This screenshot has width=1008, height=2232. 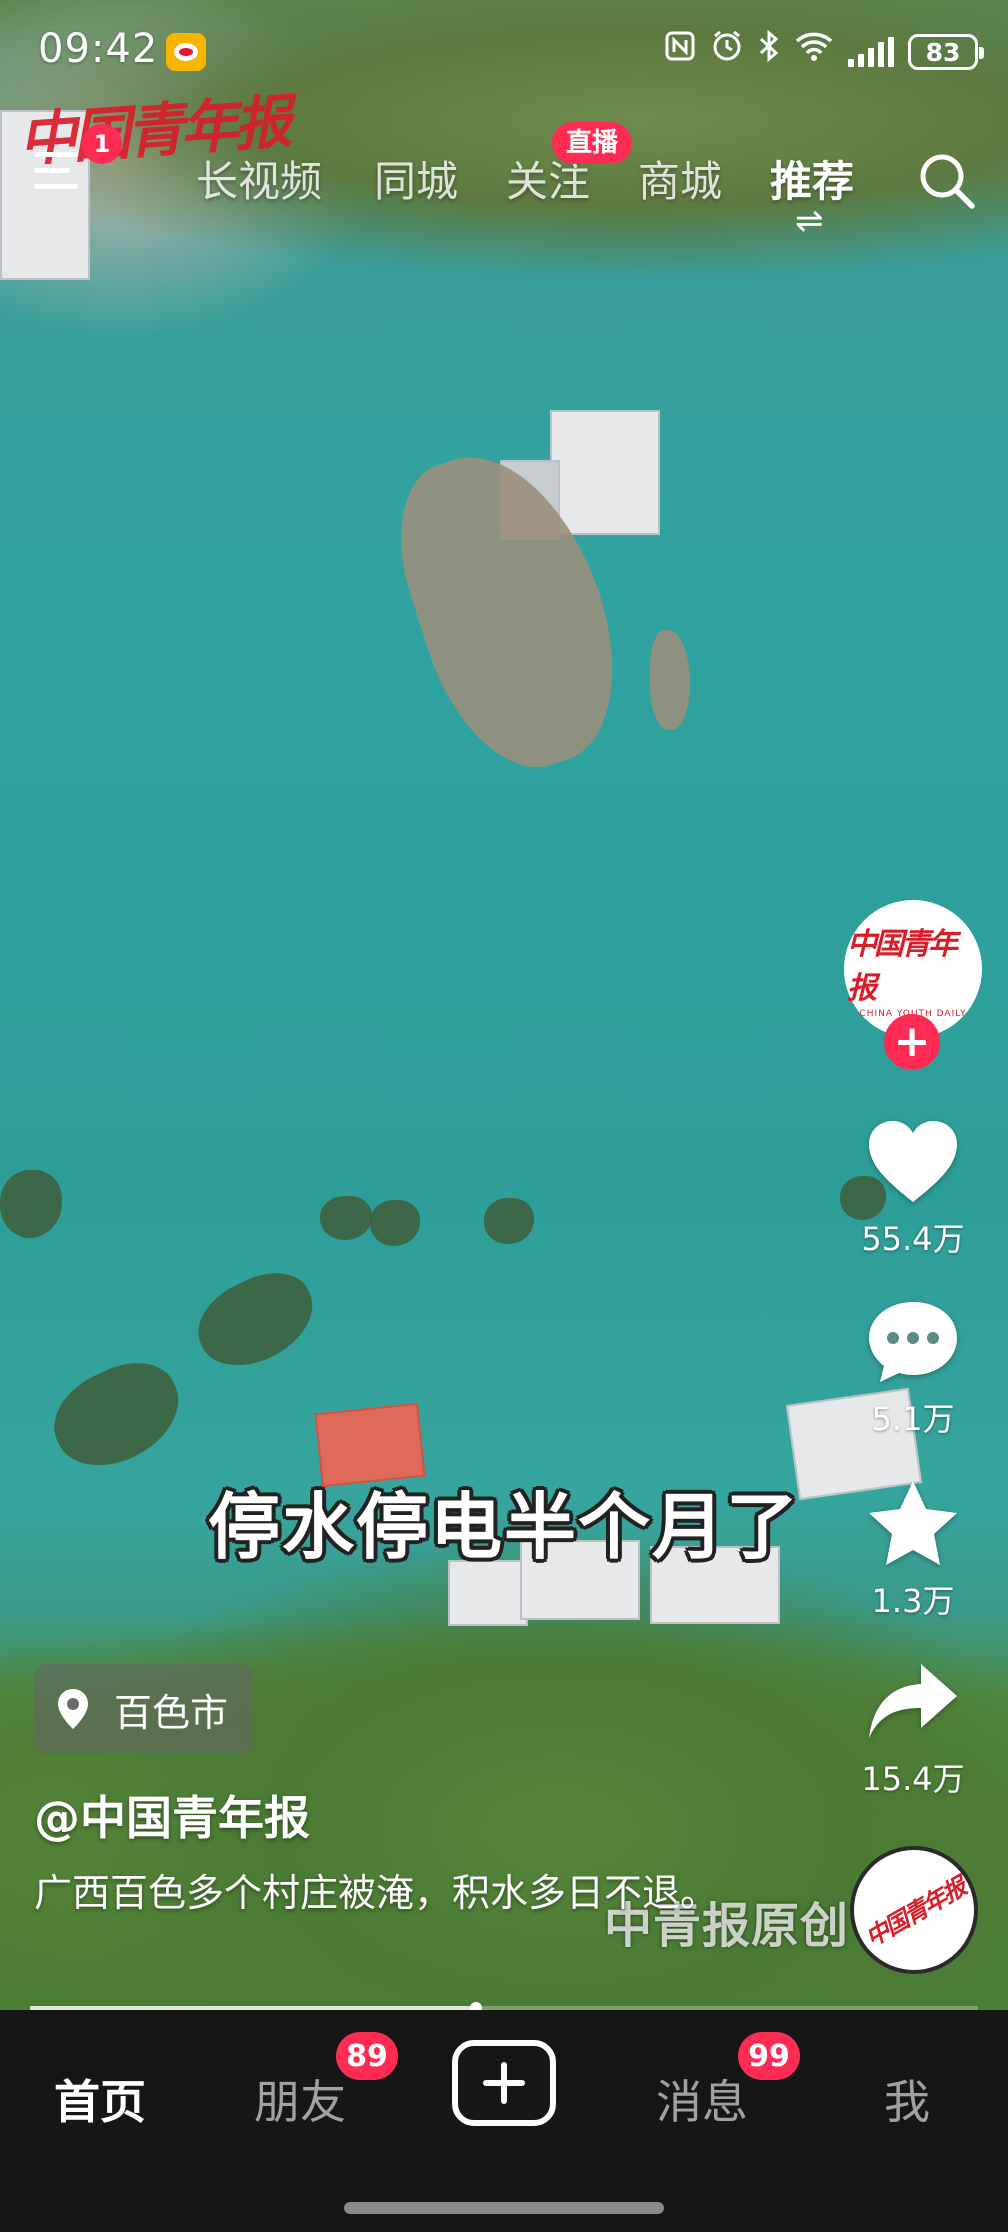 I want to click on author-handle: @中国青年报, so click(x=172, y=1815).